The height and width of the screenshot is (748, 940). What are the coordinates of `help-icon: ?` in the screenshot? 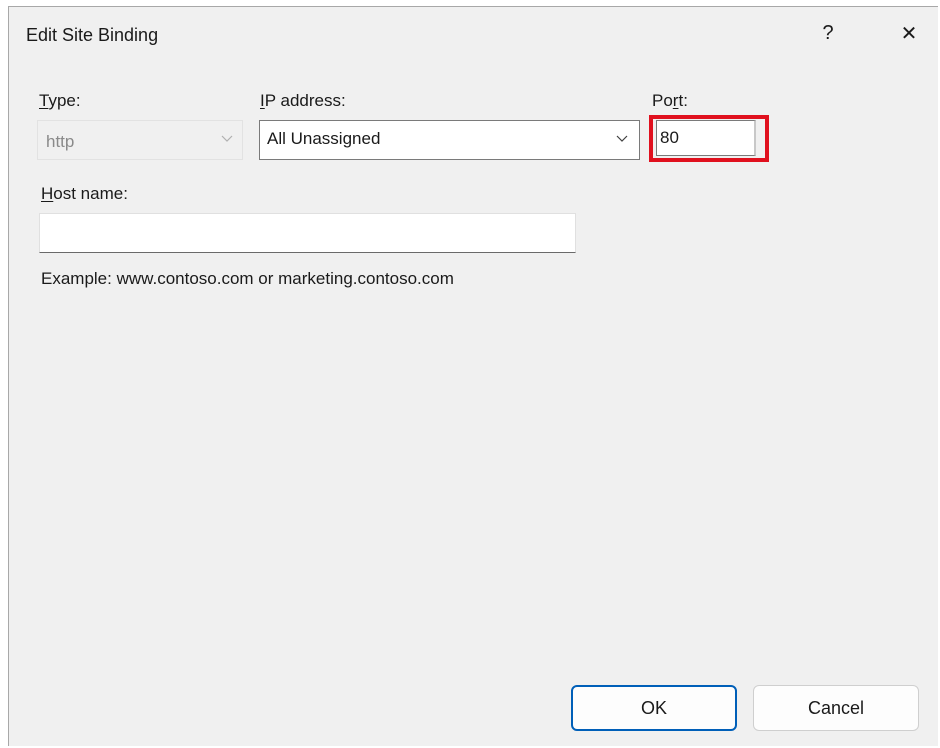 It's located at (828, 32).